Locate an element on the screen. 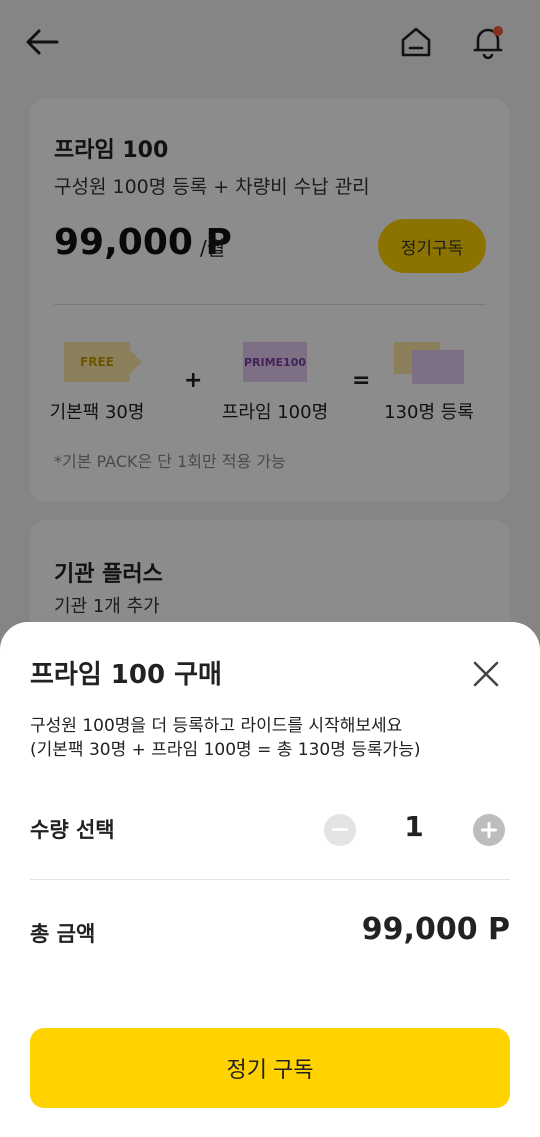 Image resolution: width=540 pixels, height=1137 pixels. total-value: 99,000 P is located at coordinates (435, 929).